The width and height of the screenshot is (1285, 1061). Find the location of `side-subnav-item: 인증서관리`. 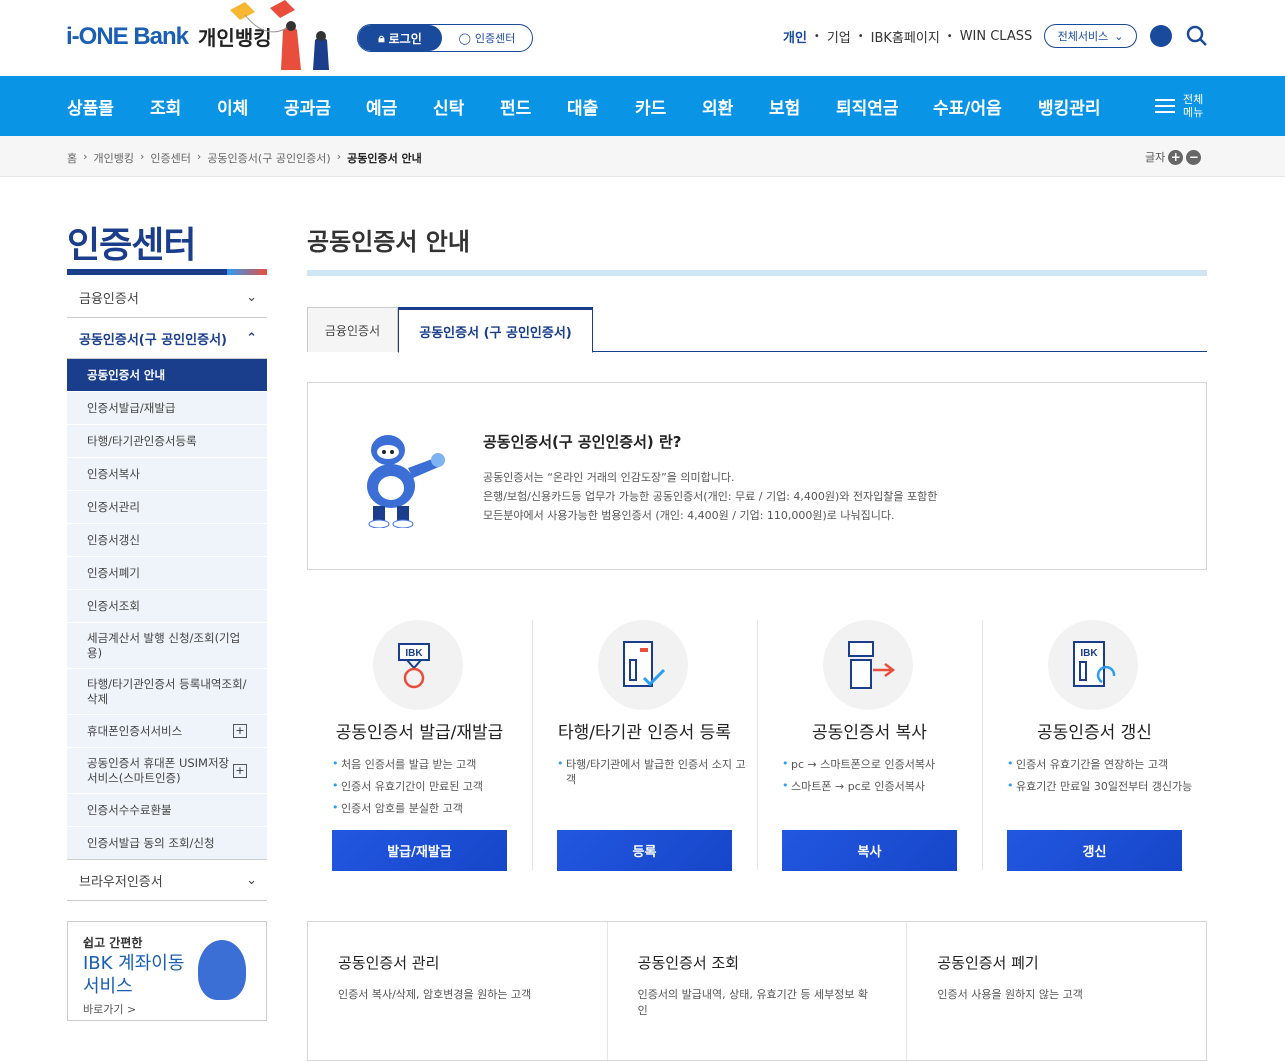

side-subnav-item: 인증서관리 is located at coordinates (167, 507).